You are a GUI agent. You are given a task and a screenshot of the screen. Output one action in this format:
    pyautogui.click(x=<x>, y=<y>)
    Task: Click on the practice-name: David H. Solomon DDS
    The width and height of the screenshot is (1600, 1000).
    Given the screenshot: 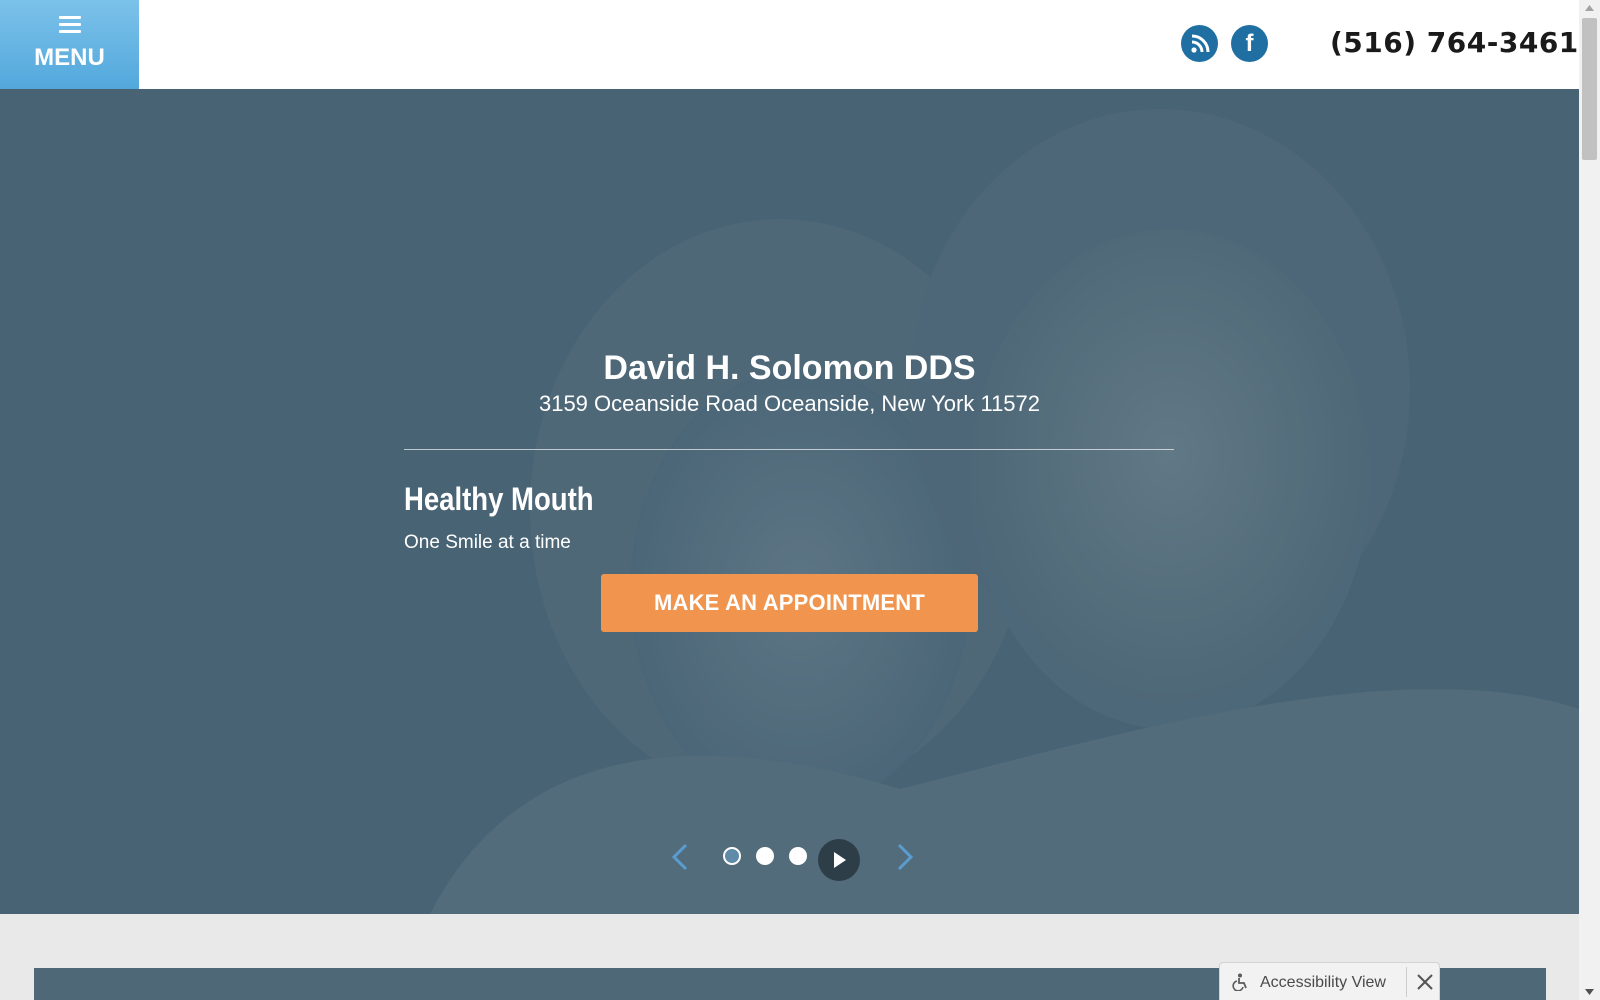 What is the action you would take?
    pyautogui.click(x=789, y=368)
    